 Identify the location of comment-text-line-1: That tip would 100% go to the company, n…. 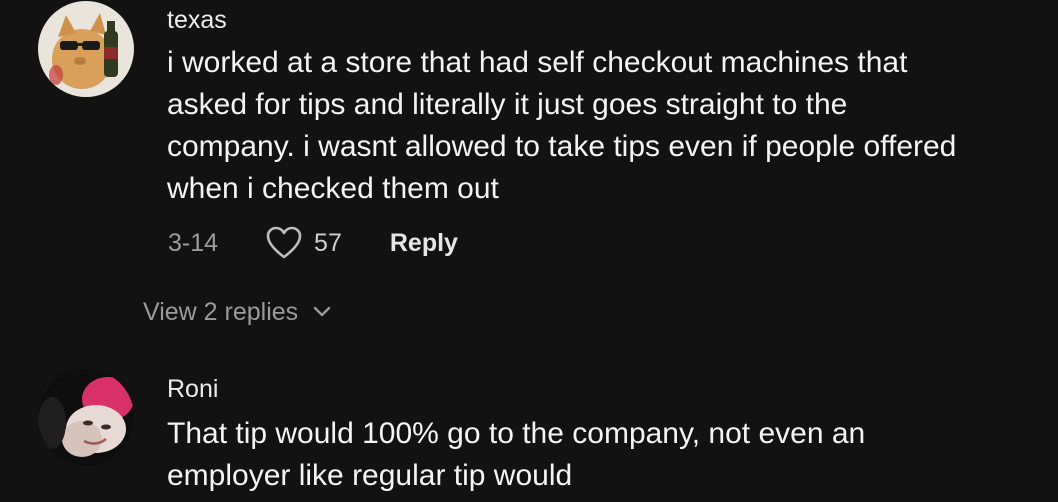
(516, 433).